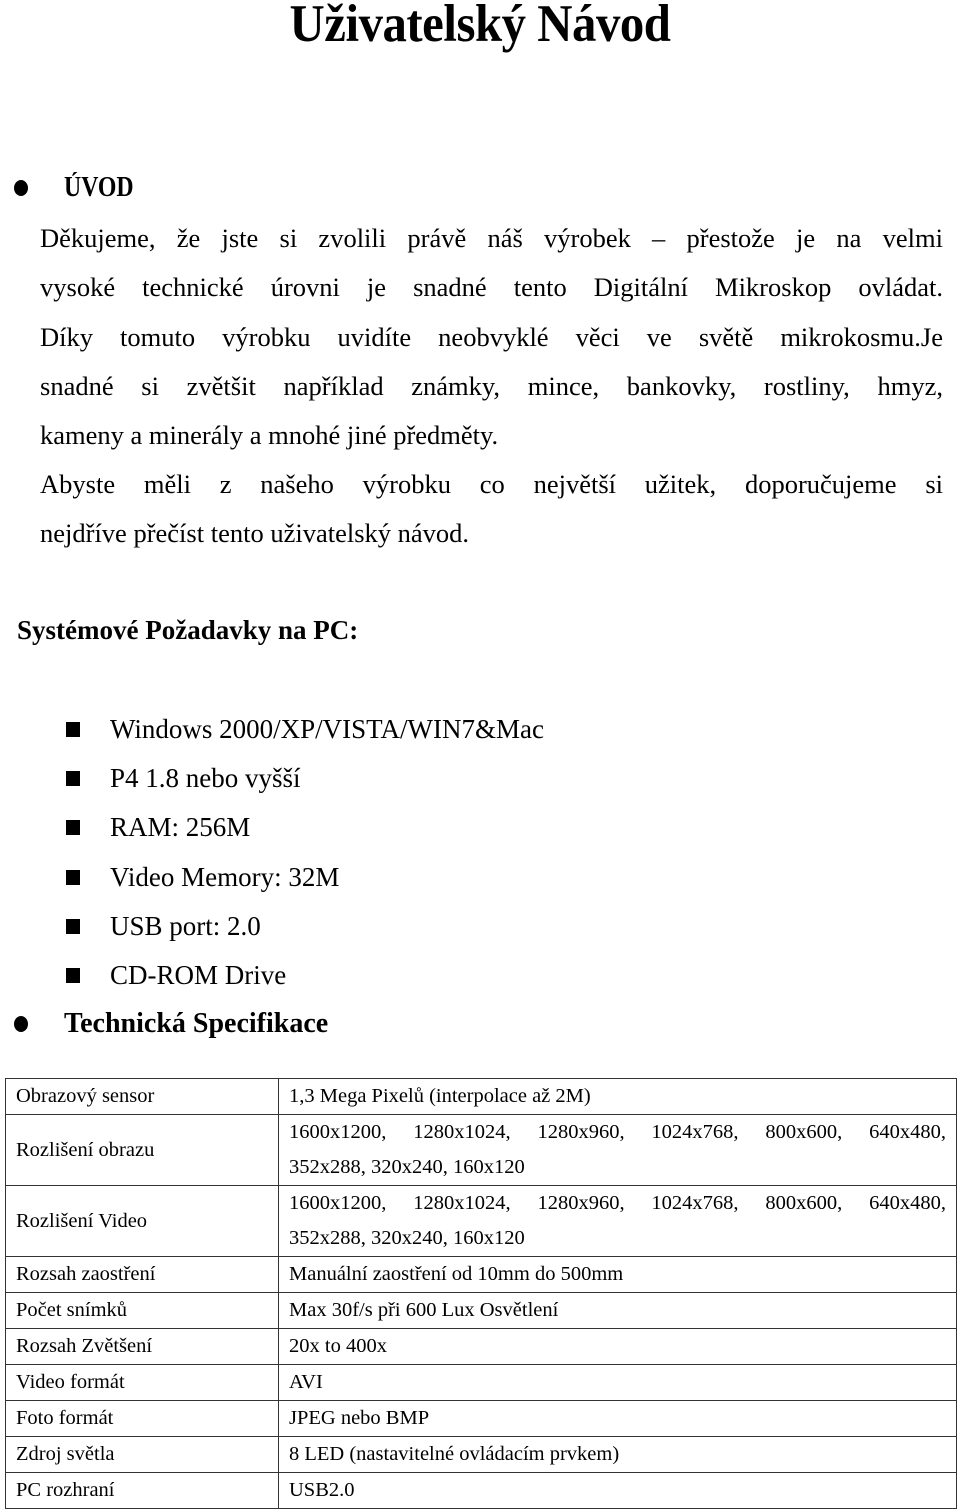 This screenshot has width=960, height=1509. I want to click on requirement-text: USB port: 2.0, so click(185, 925).